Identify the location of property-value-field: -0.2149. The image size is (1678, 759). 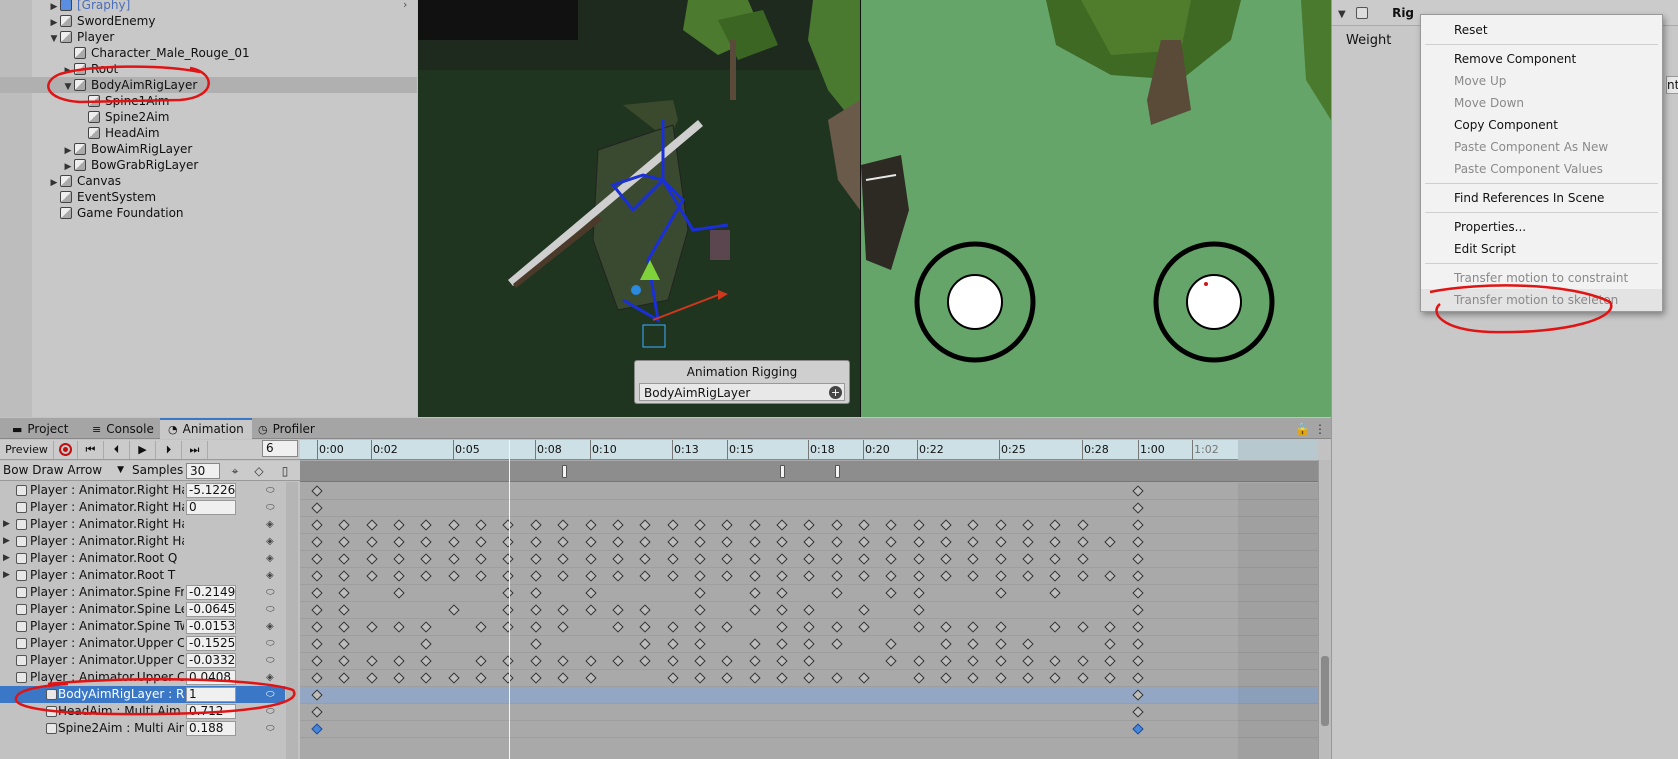
(211, 592).